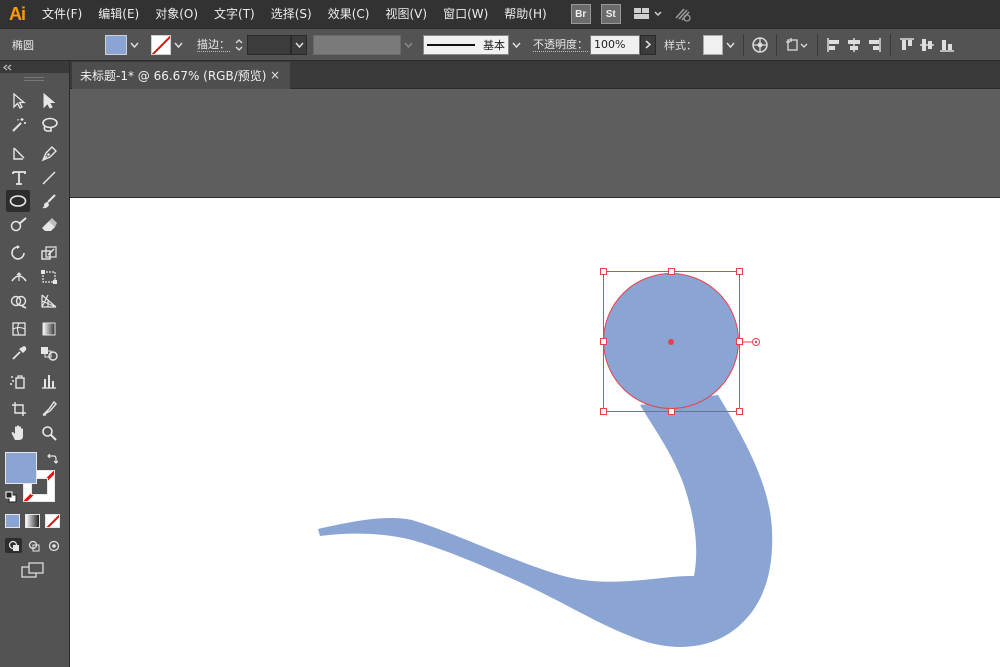 The width and height of the screenshot is (1000, 667). I want to click on recolor-artwork-icon, so click(760, 45).